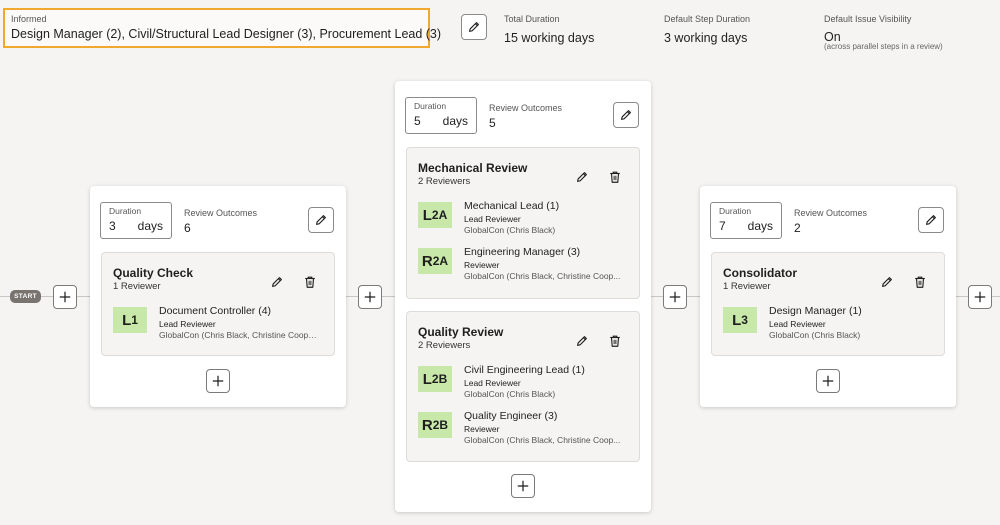  I want to click on reviewer-name: Quality Engineer (3), so click(511, 416).